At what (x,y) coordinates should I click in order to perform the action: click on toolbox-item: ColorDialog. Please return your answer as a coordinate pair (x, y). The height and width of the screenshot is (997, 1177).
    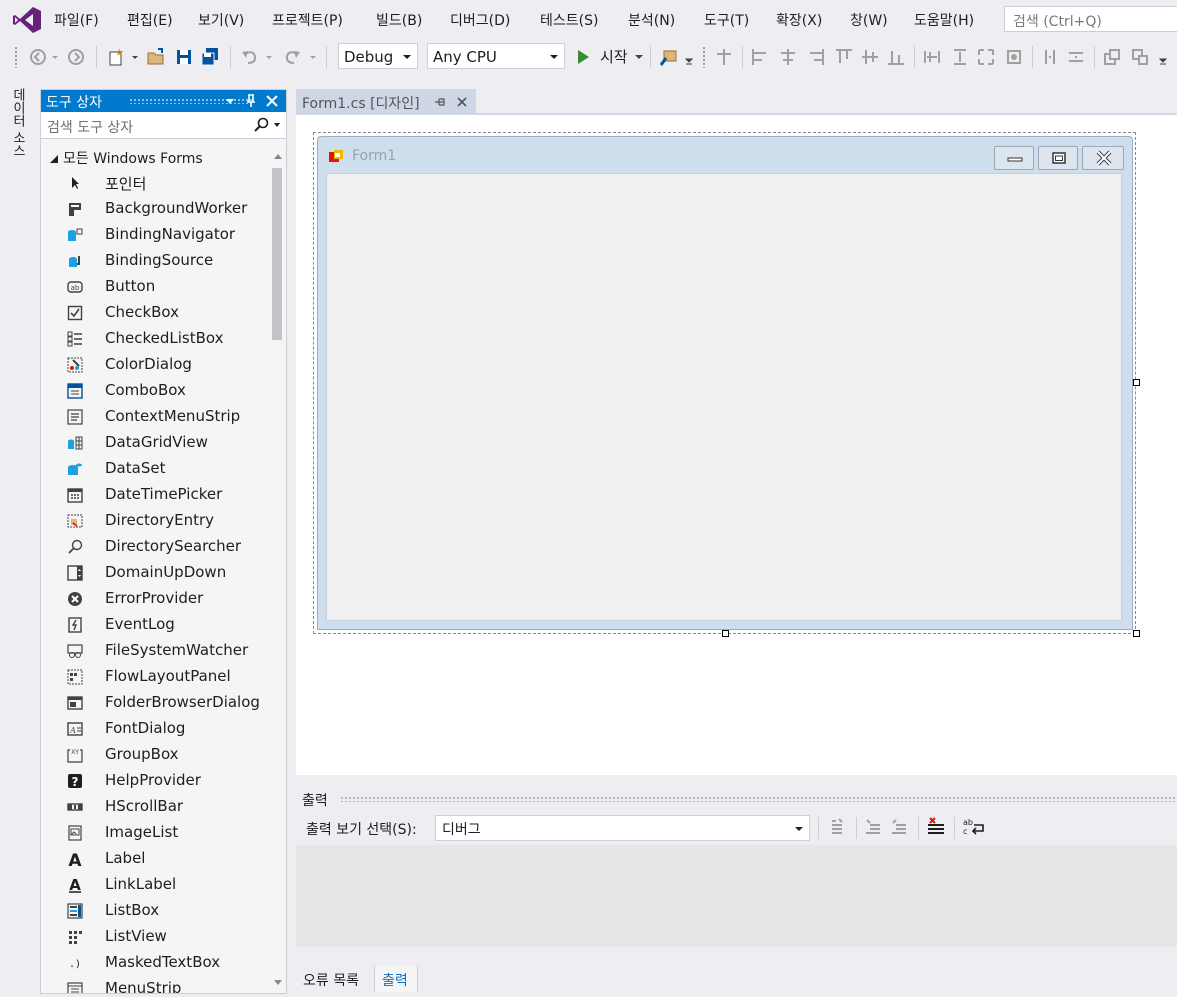
    Looking at the image, I should click on (161, 365).